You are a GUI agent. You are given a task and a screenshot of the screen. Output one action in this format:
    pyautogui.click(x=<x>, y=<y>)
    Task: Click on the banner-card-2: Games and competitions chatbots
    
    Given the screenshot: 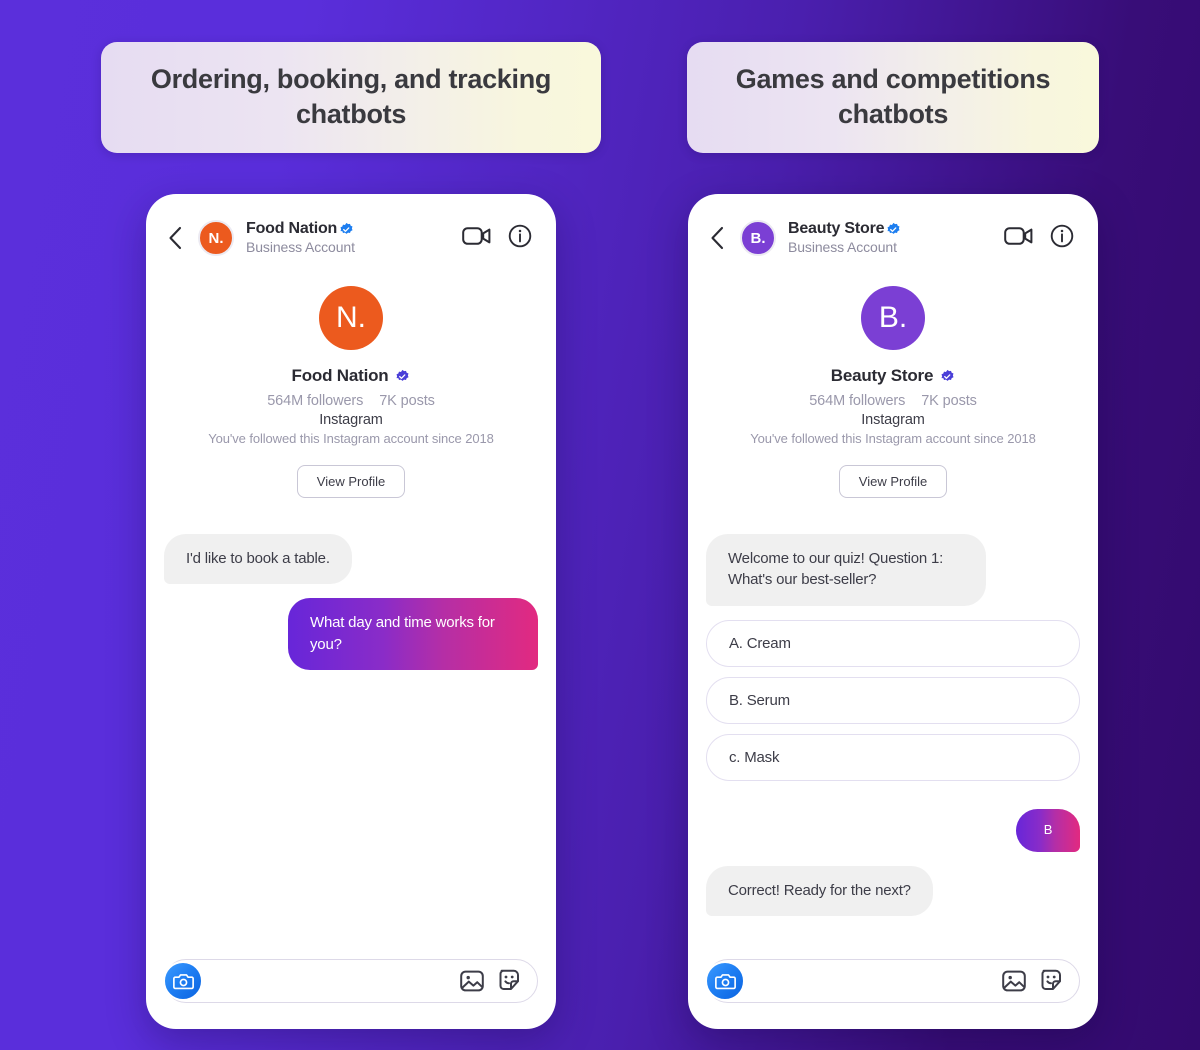 What is the action you would take?
    pyautogui.click(x=893, y=98)
    